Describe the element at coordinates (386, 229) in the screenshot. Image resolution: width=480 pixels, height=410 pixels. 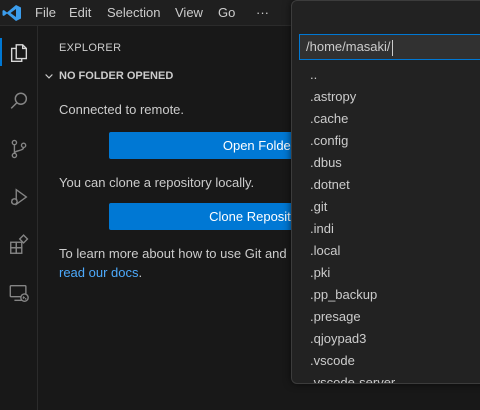
I see `list-item: .indi` at that location.